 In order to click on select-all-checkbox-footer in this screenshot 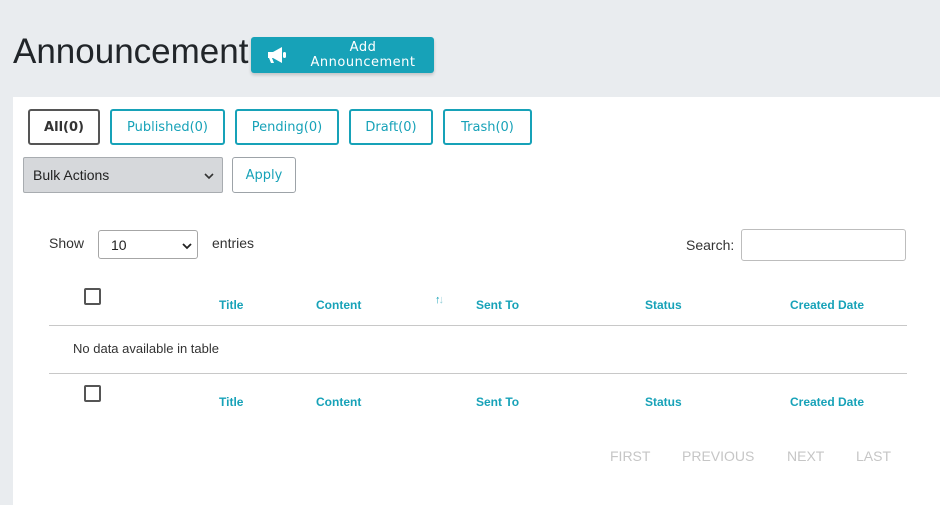, I will do `click(92, 393)`.